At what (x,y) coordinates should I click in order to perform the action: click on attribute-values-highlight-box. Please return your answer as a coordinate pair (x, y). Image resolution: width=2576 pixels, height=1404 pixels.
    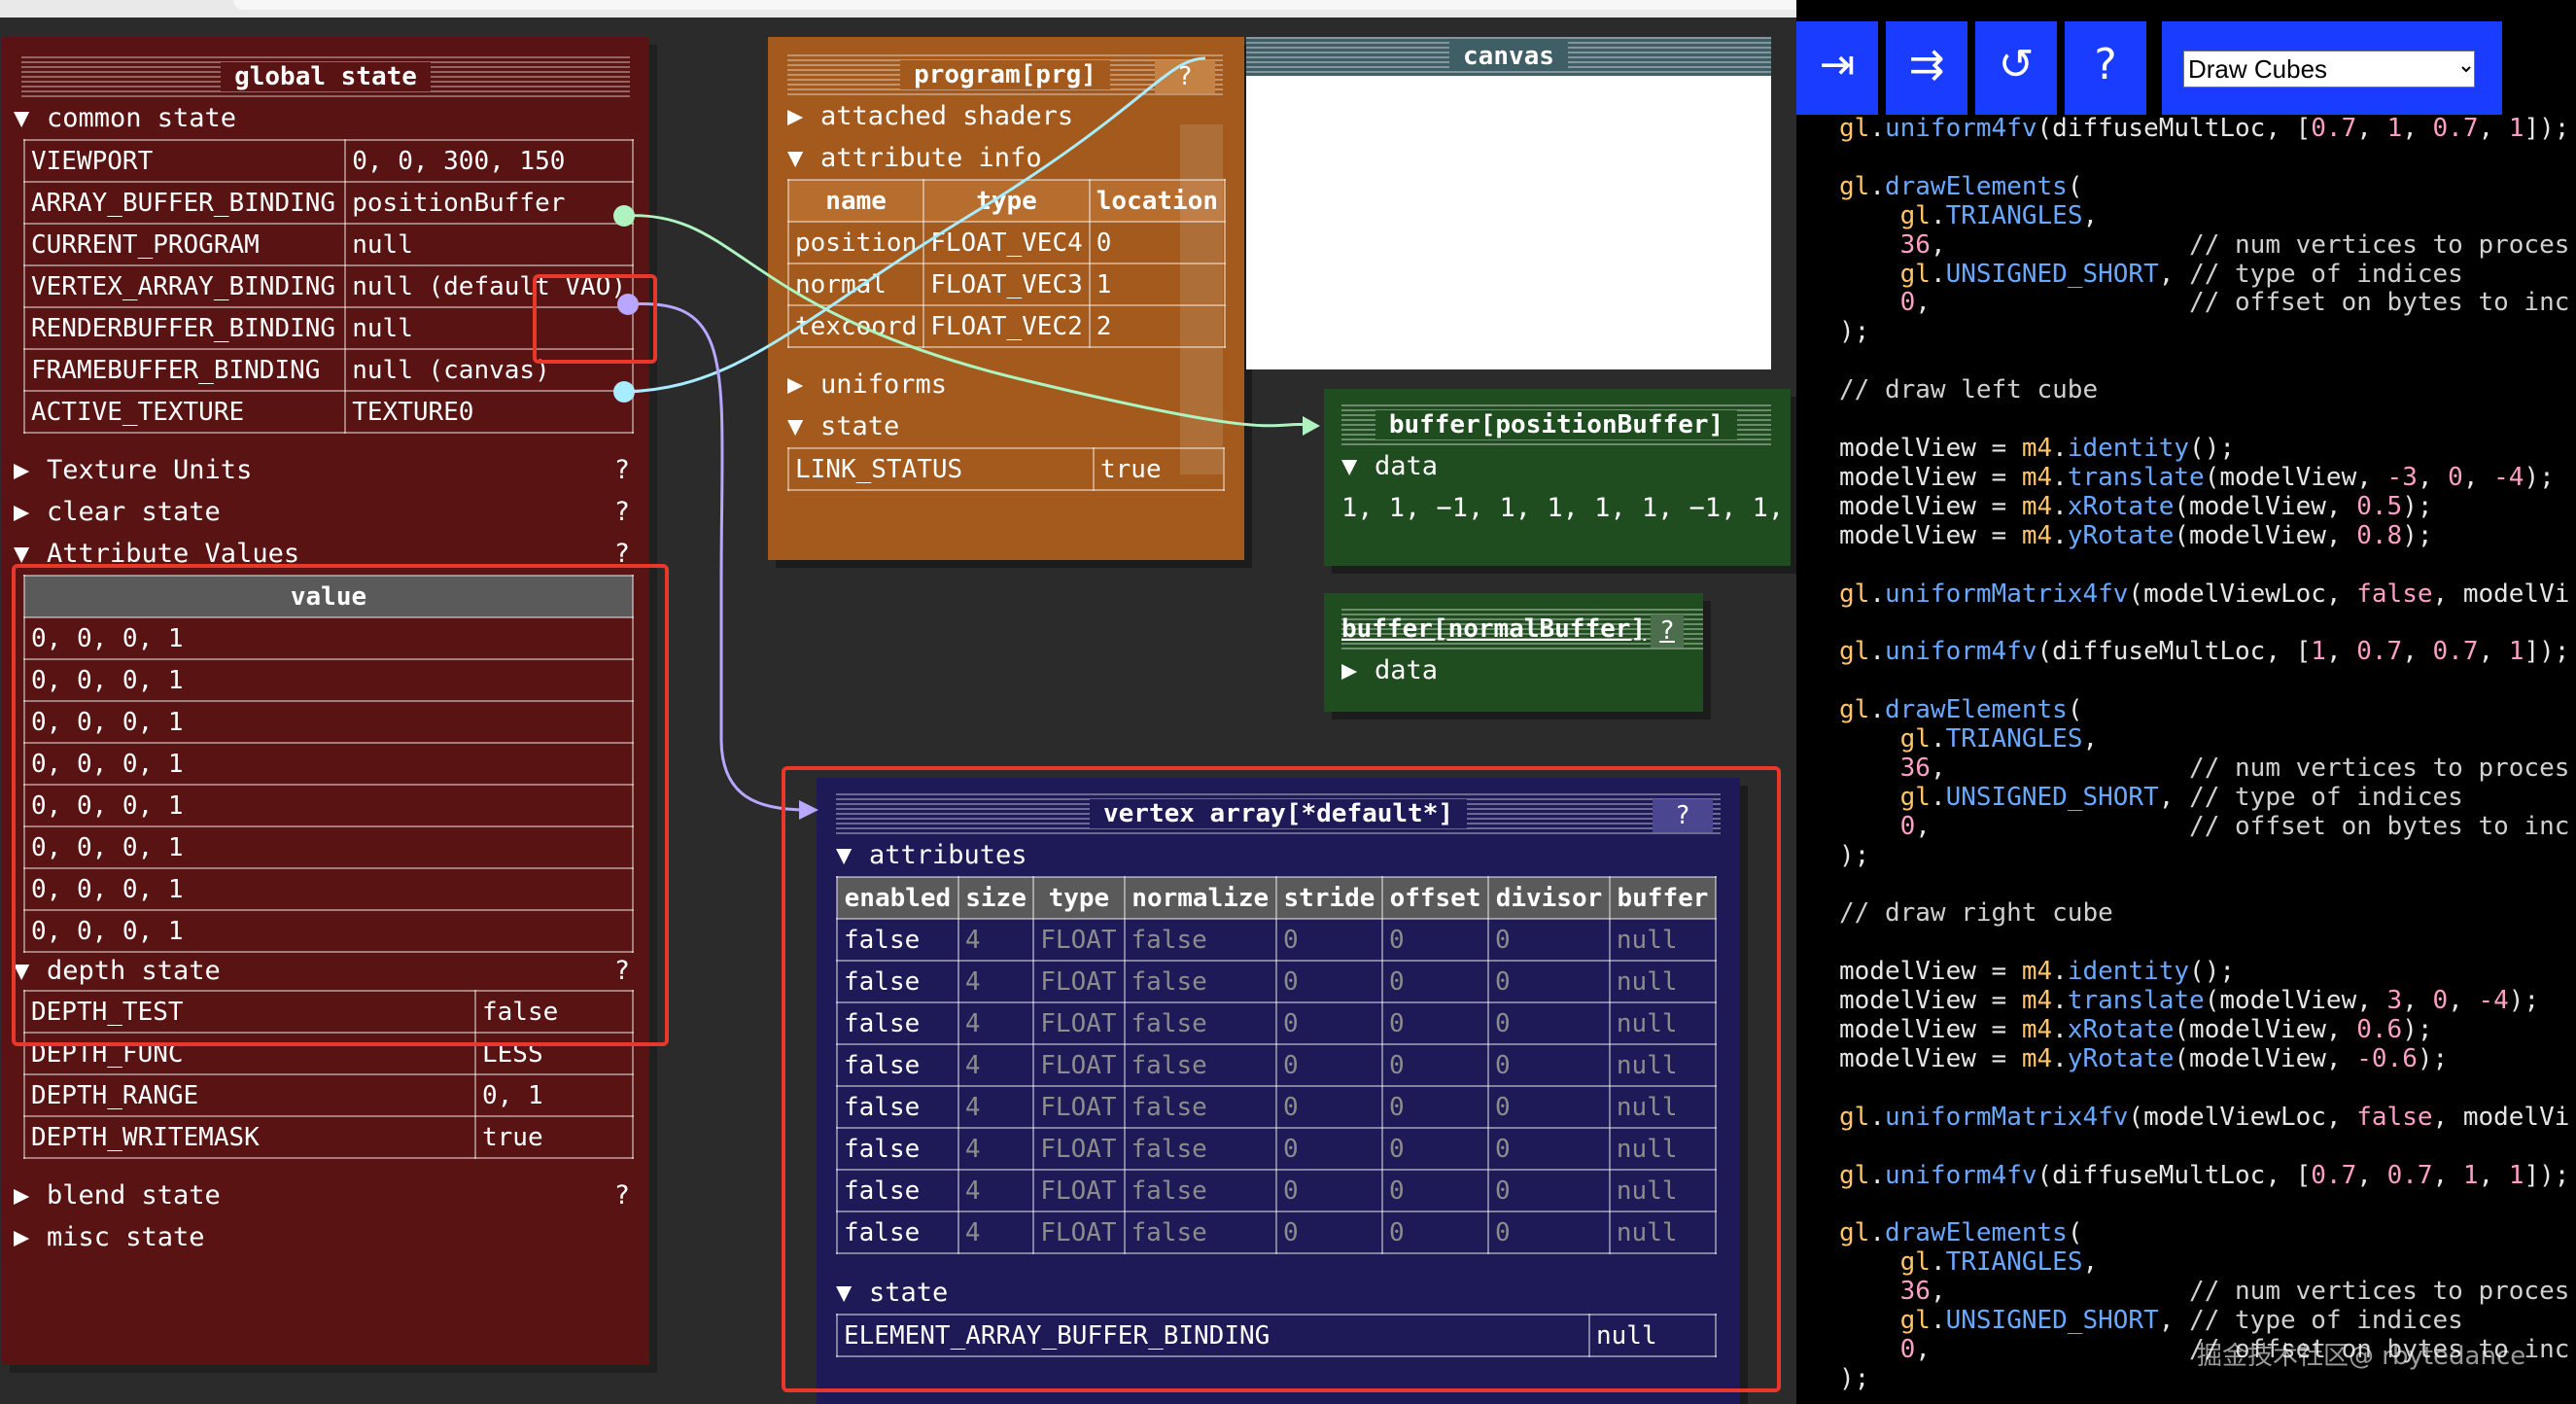
    Looking at the image, I should click on (340, 805).